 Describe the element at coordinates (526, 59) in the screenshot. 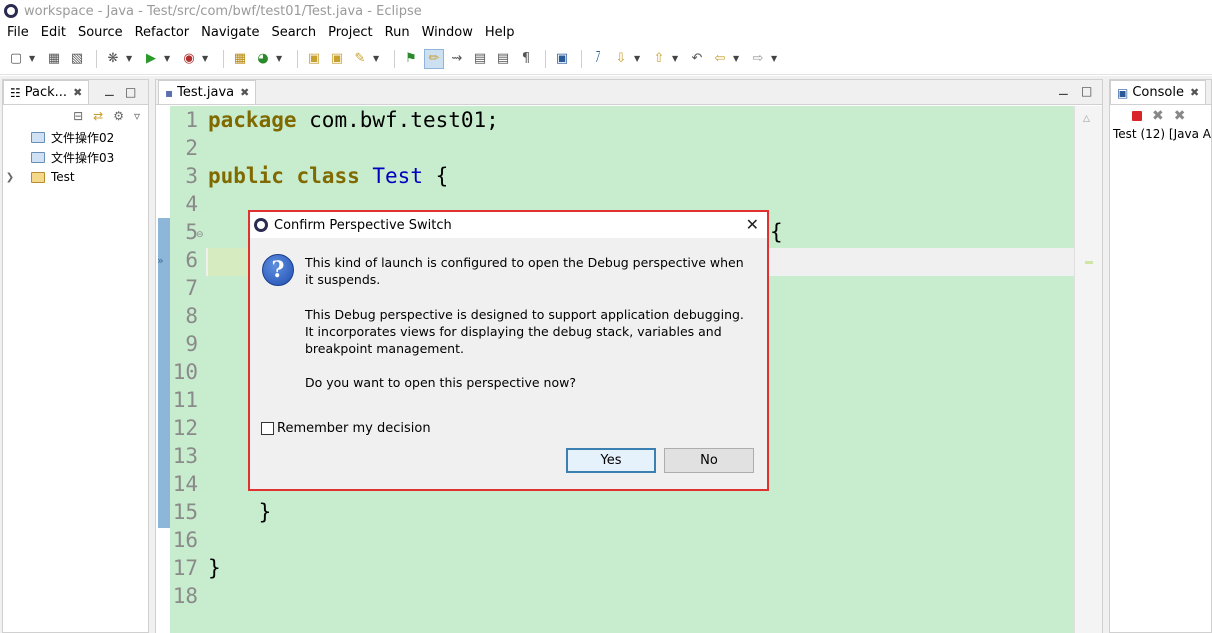

I see `paragraph-icon: ¶` at that location.